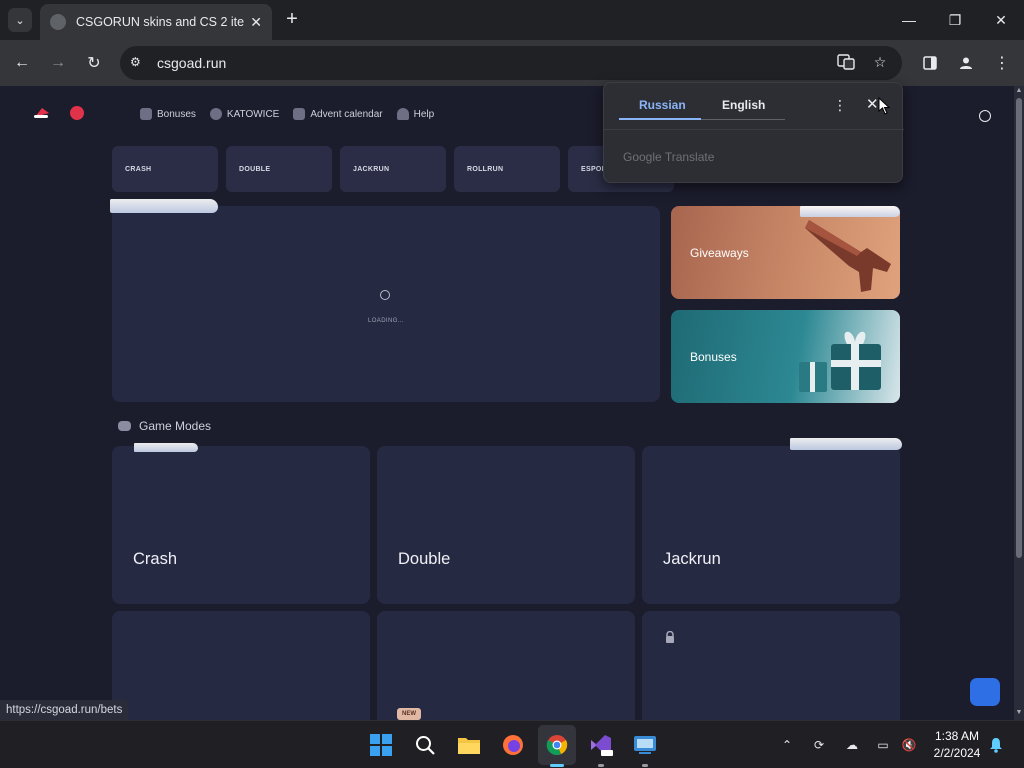 Image resolution: width=1024 pixels, height=768 pixels. I want to click on restore-button: ❐, so click(955, 20).